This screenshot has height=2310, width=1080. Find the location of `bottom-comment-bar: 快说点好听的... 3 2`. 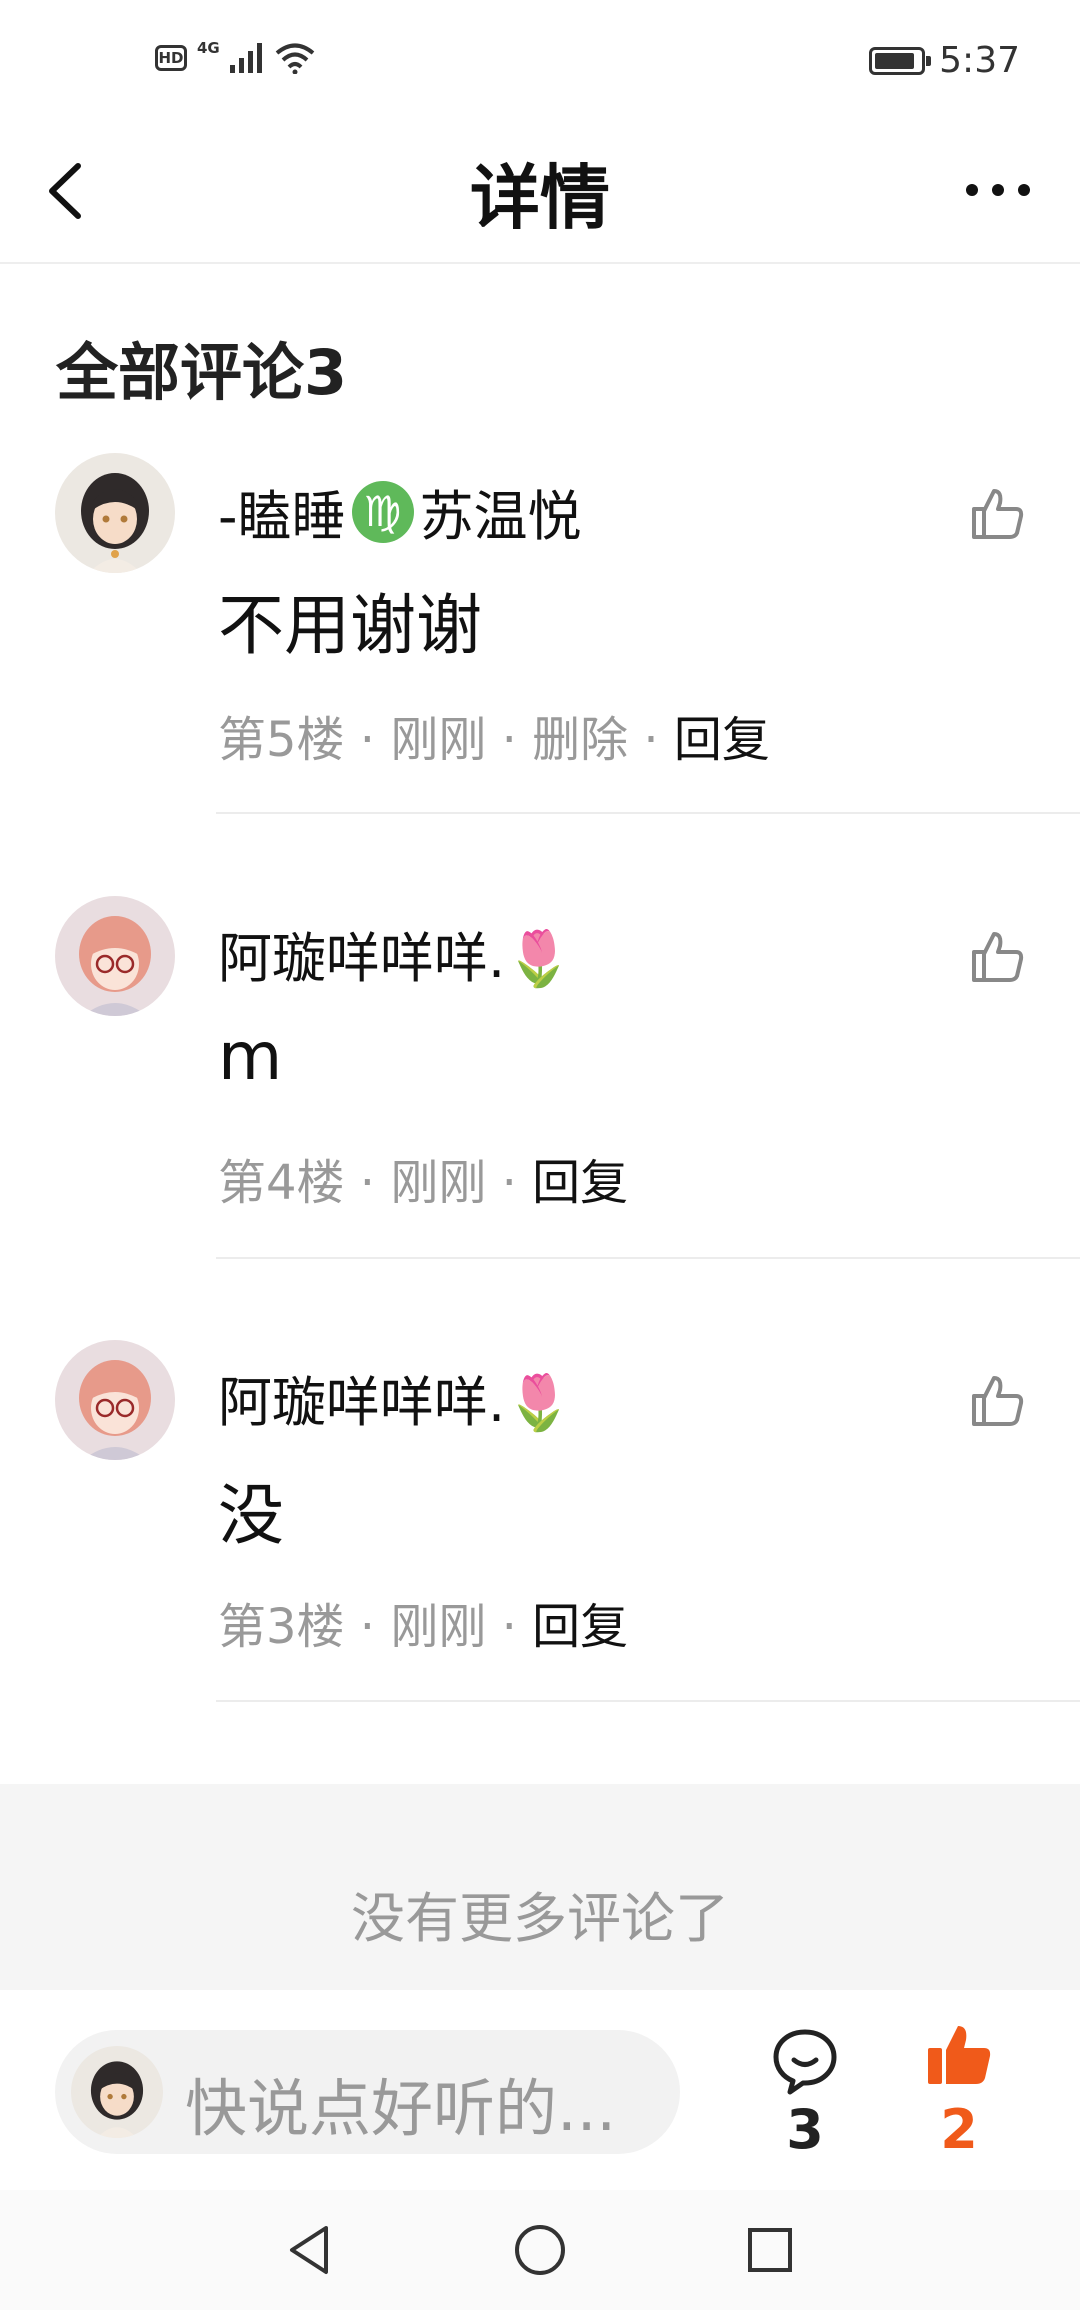

bottom-comment-bar: 快说点好听的... 3 2 is located at coordinates (540, 2090).